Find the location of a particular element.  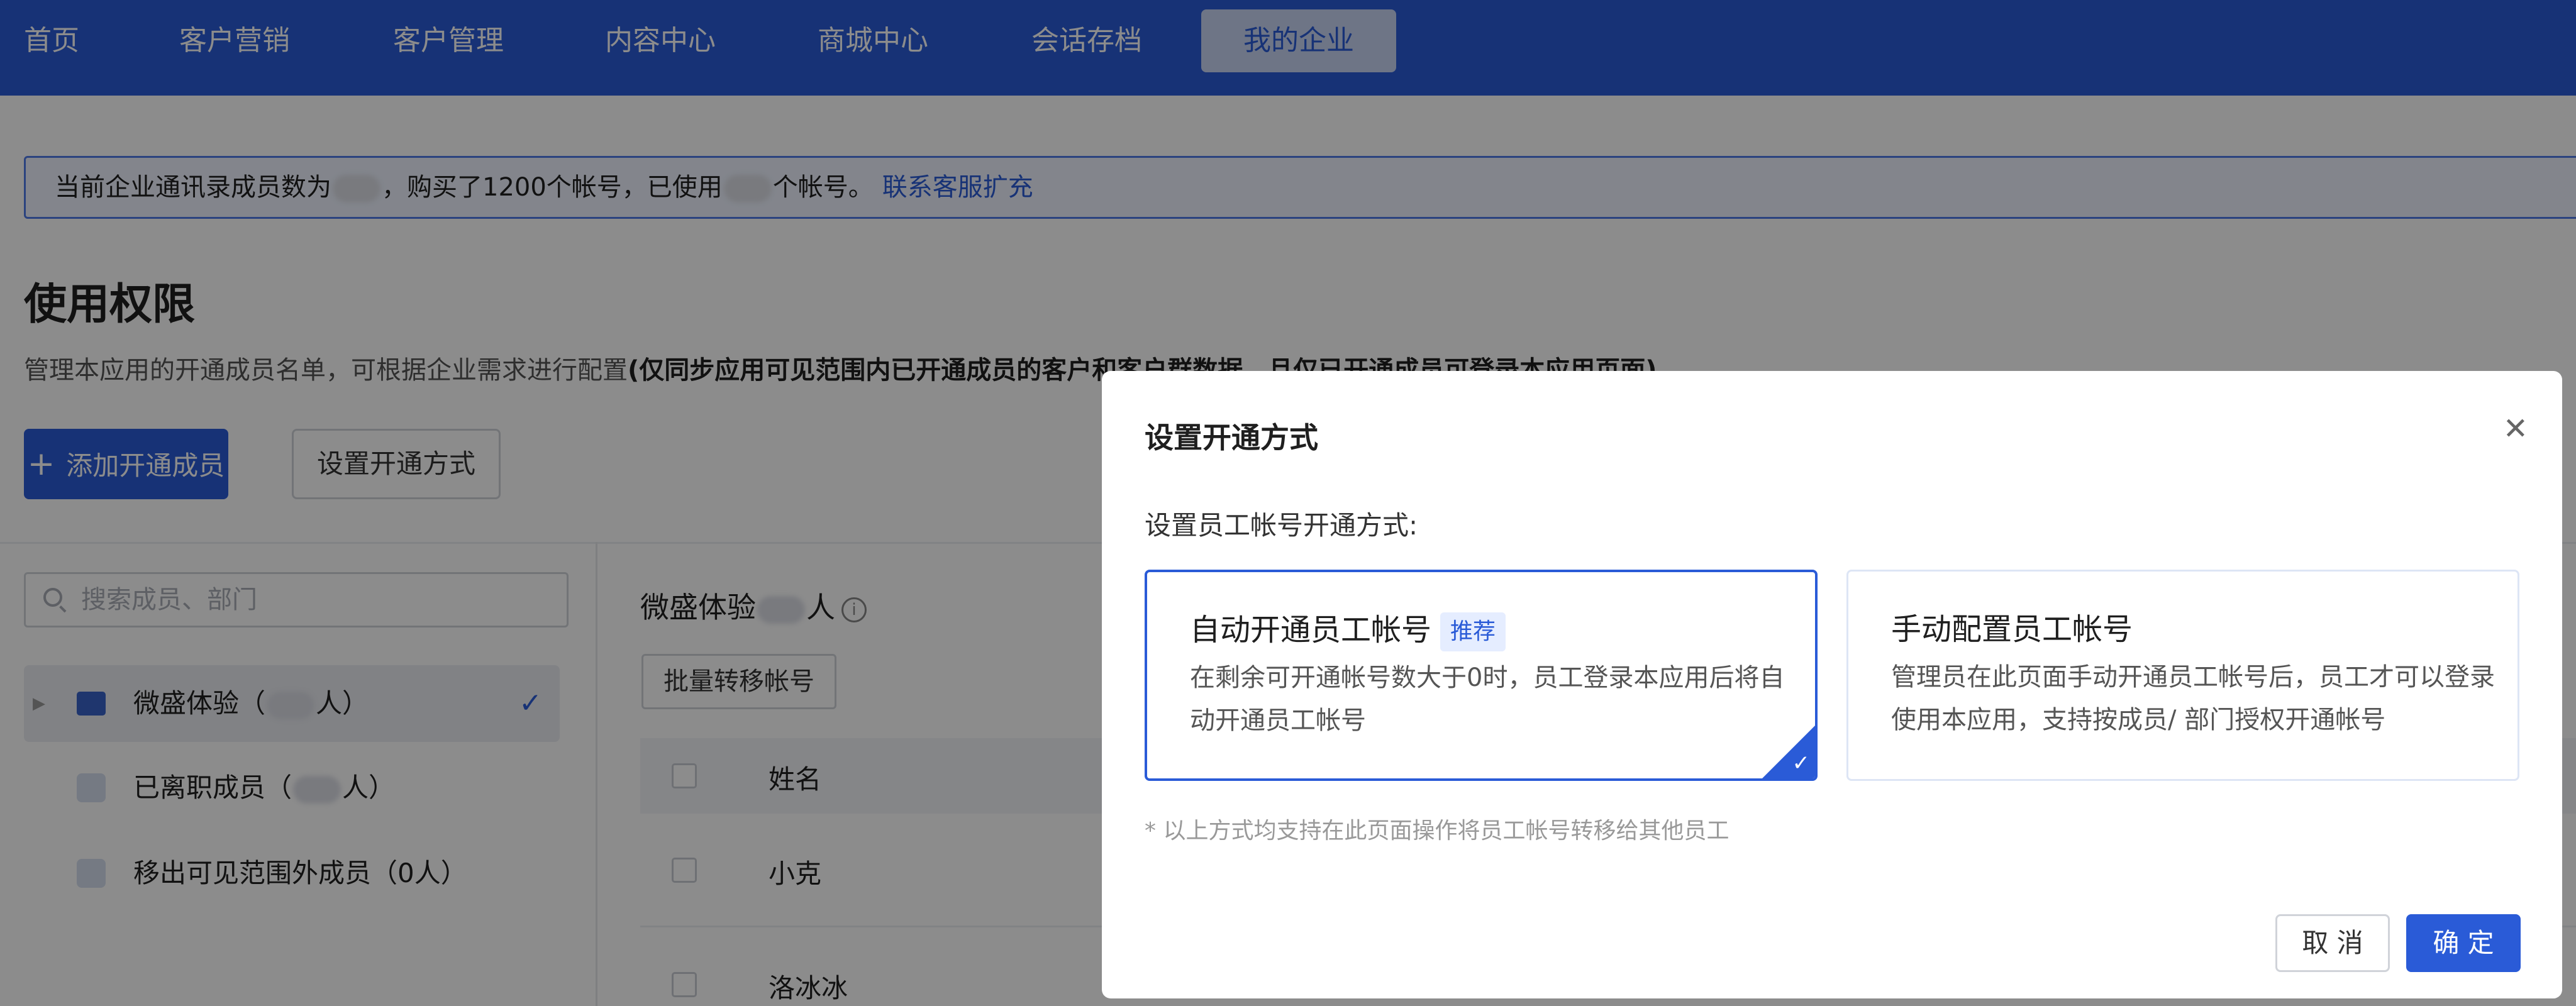

check-icon: ✓ is located at coordinates (1801, 764).